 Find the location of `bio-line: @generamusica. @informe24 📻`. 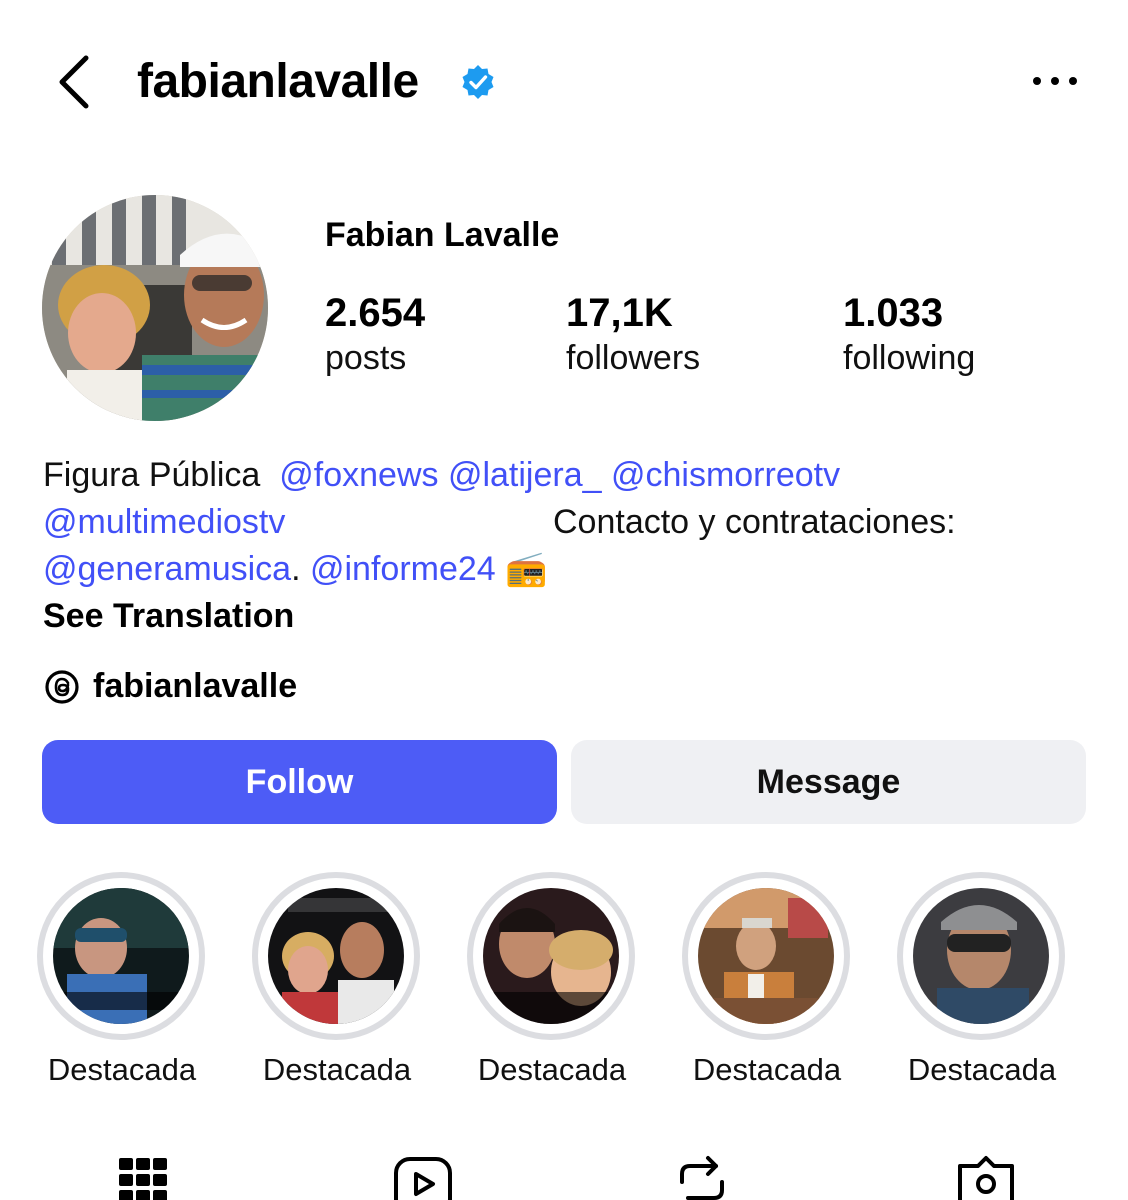

bio-line: @generamusica. @informe24 📻 is located at coordinates (295, 569).